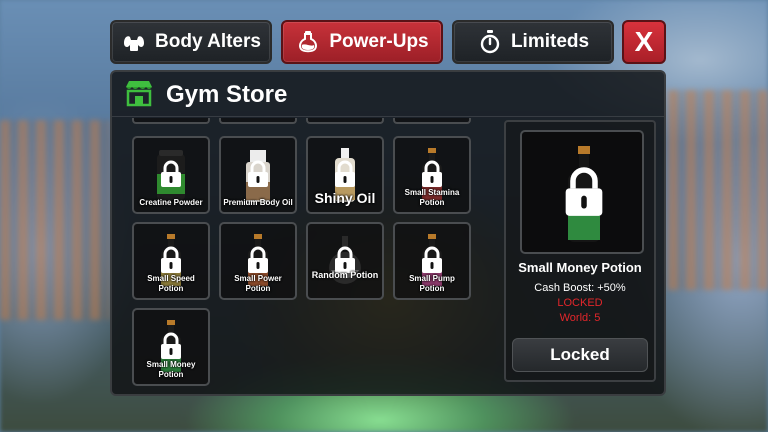 This screenshot has width=768, height=432. I want to click on store-item-small-money-potion: Small Money Potion, so click(171, 347).